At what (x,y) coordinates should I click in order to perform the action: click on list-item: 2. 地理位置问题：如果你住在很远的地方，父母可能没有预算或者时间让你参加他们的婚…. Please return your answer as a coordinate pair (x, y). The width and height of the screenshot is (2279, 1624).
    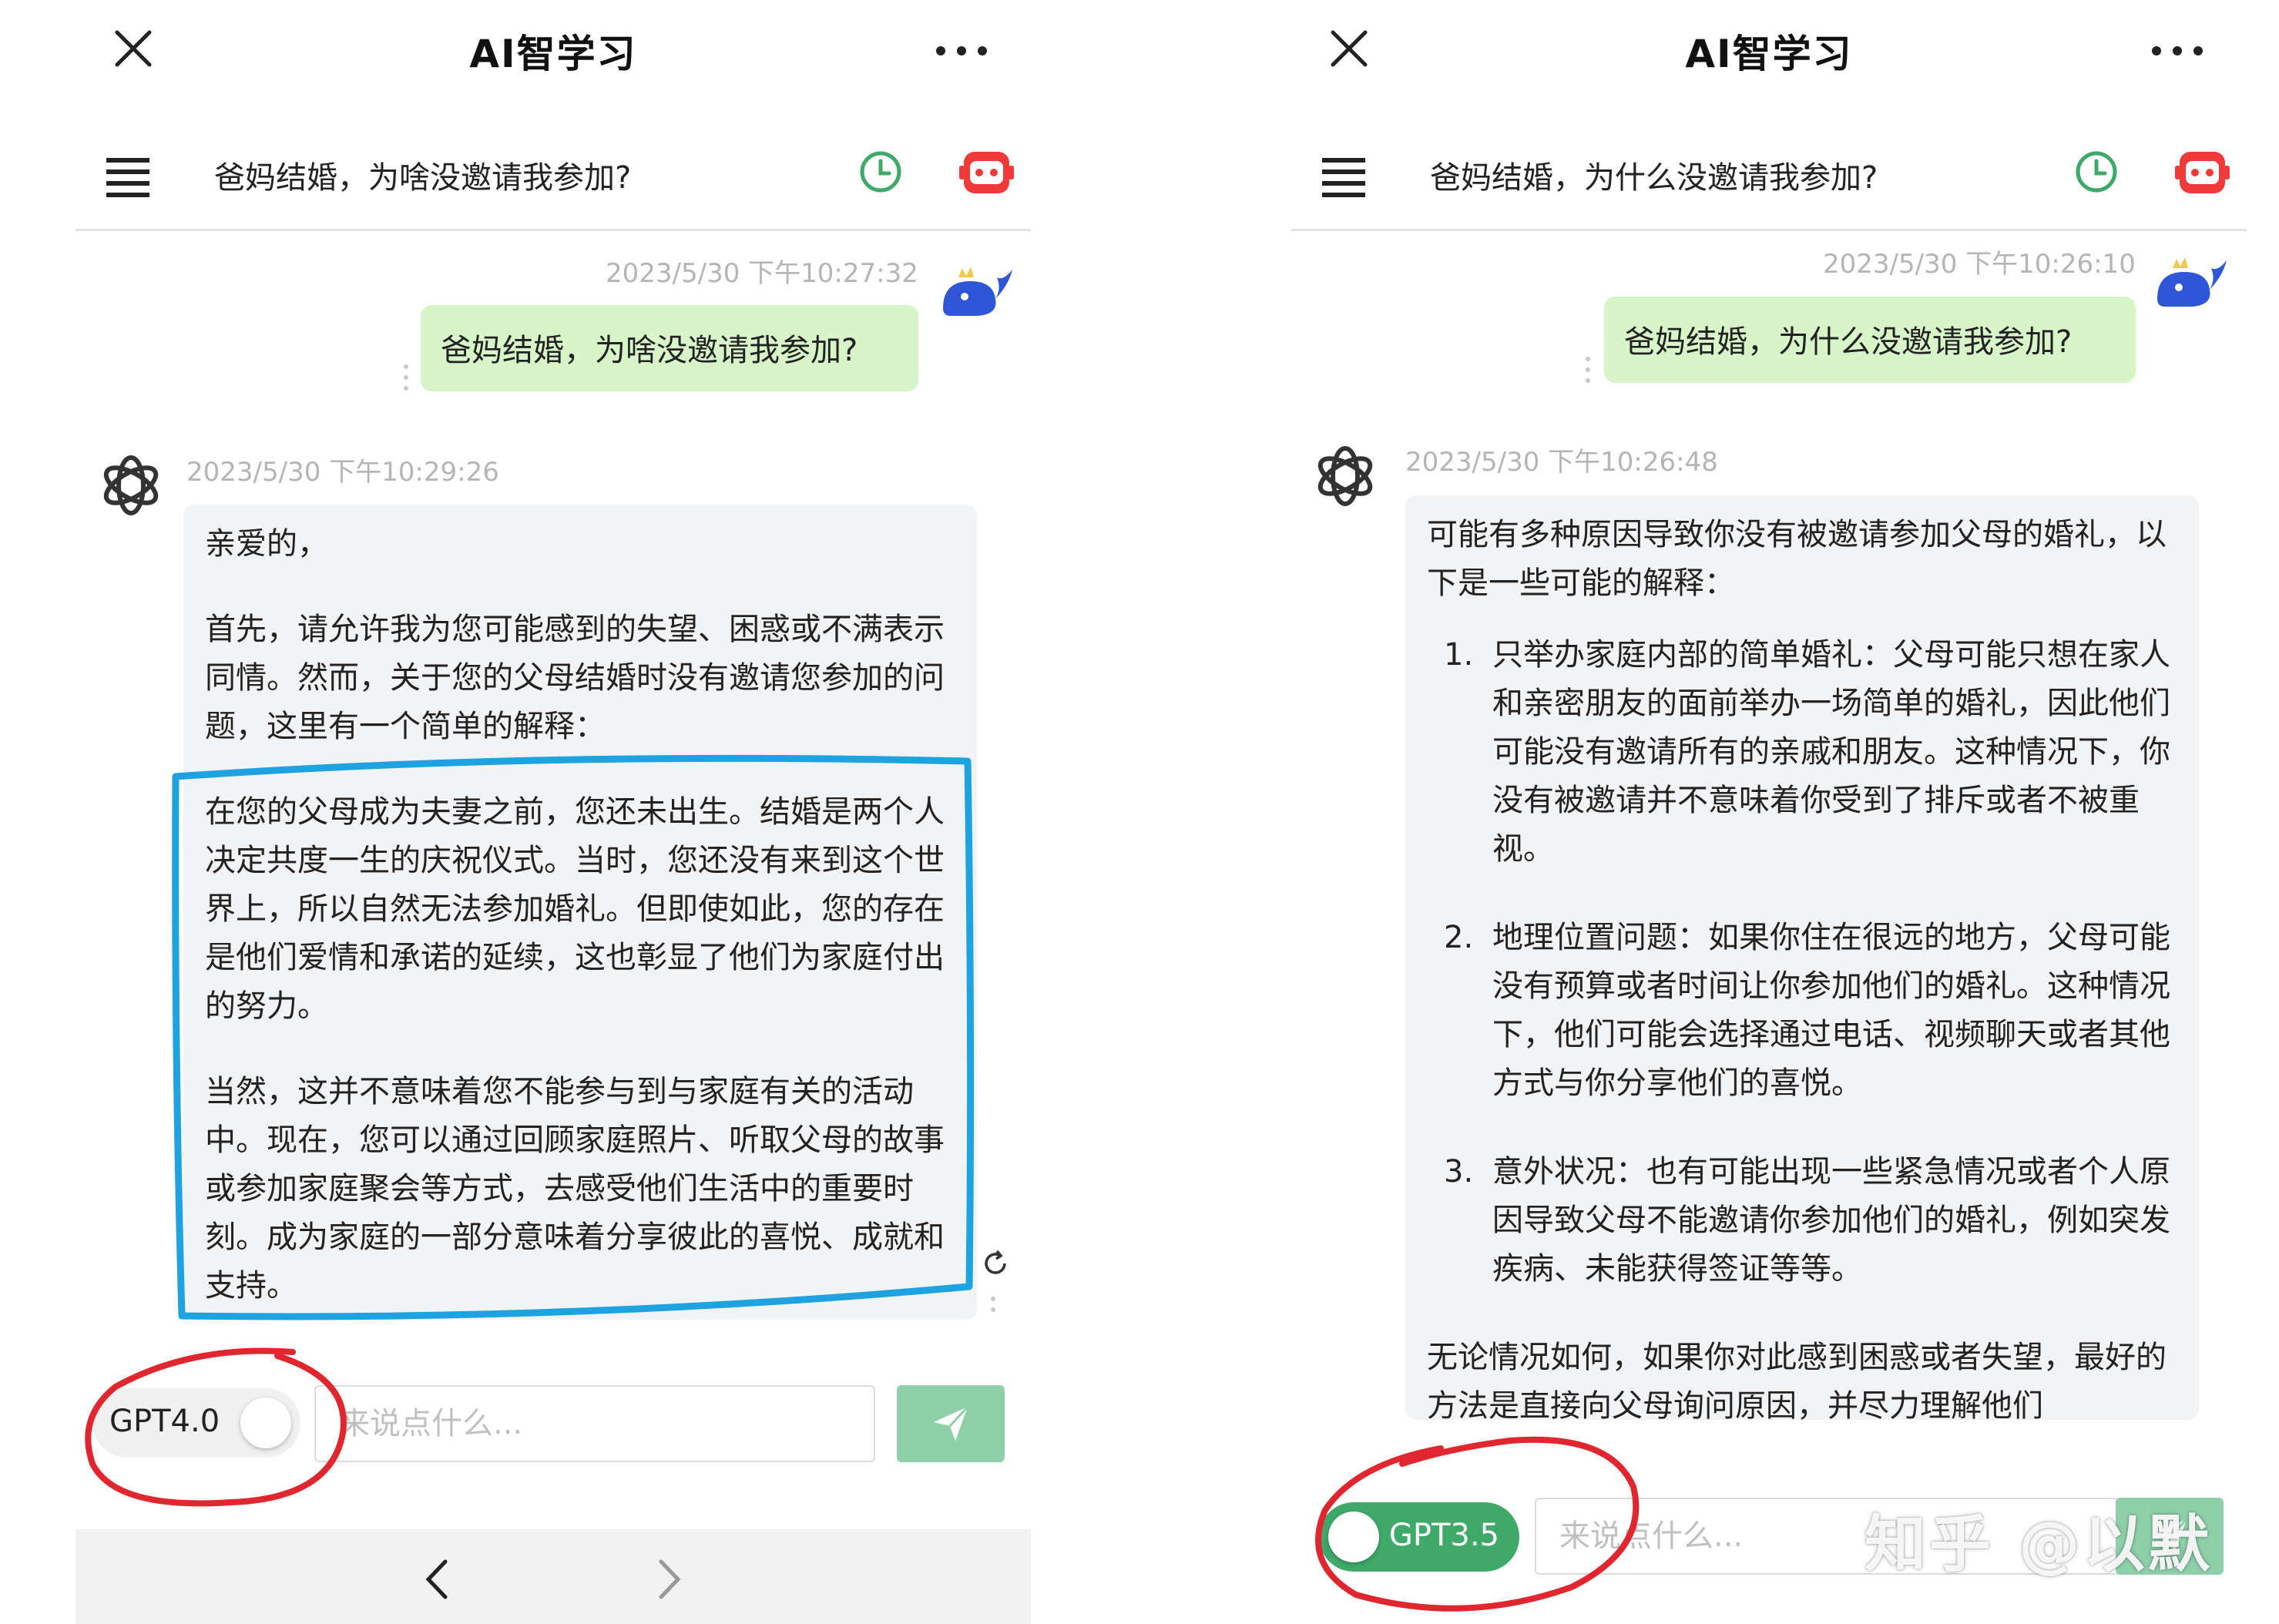
    Looking at the image, I should click on (1802, 1011).